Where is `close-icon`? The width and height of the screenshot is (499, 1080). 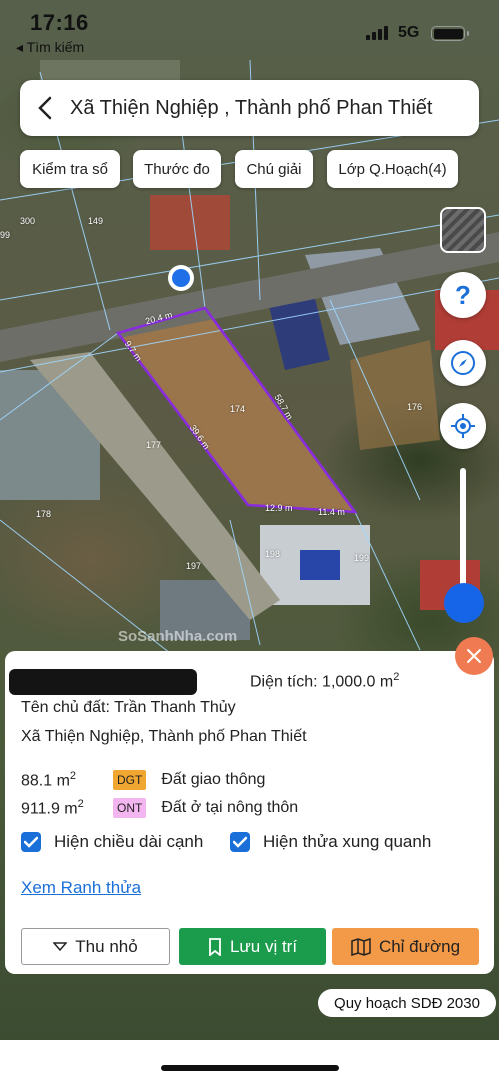
close-icon is located at coordinates (474, 656).